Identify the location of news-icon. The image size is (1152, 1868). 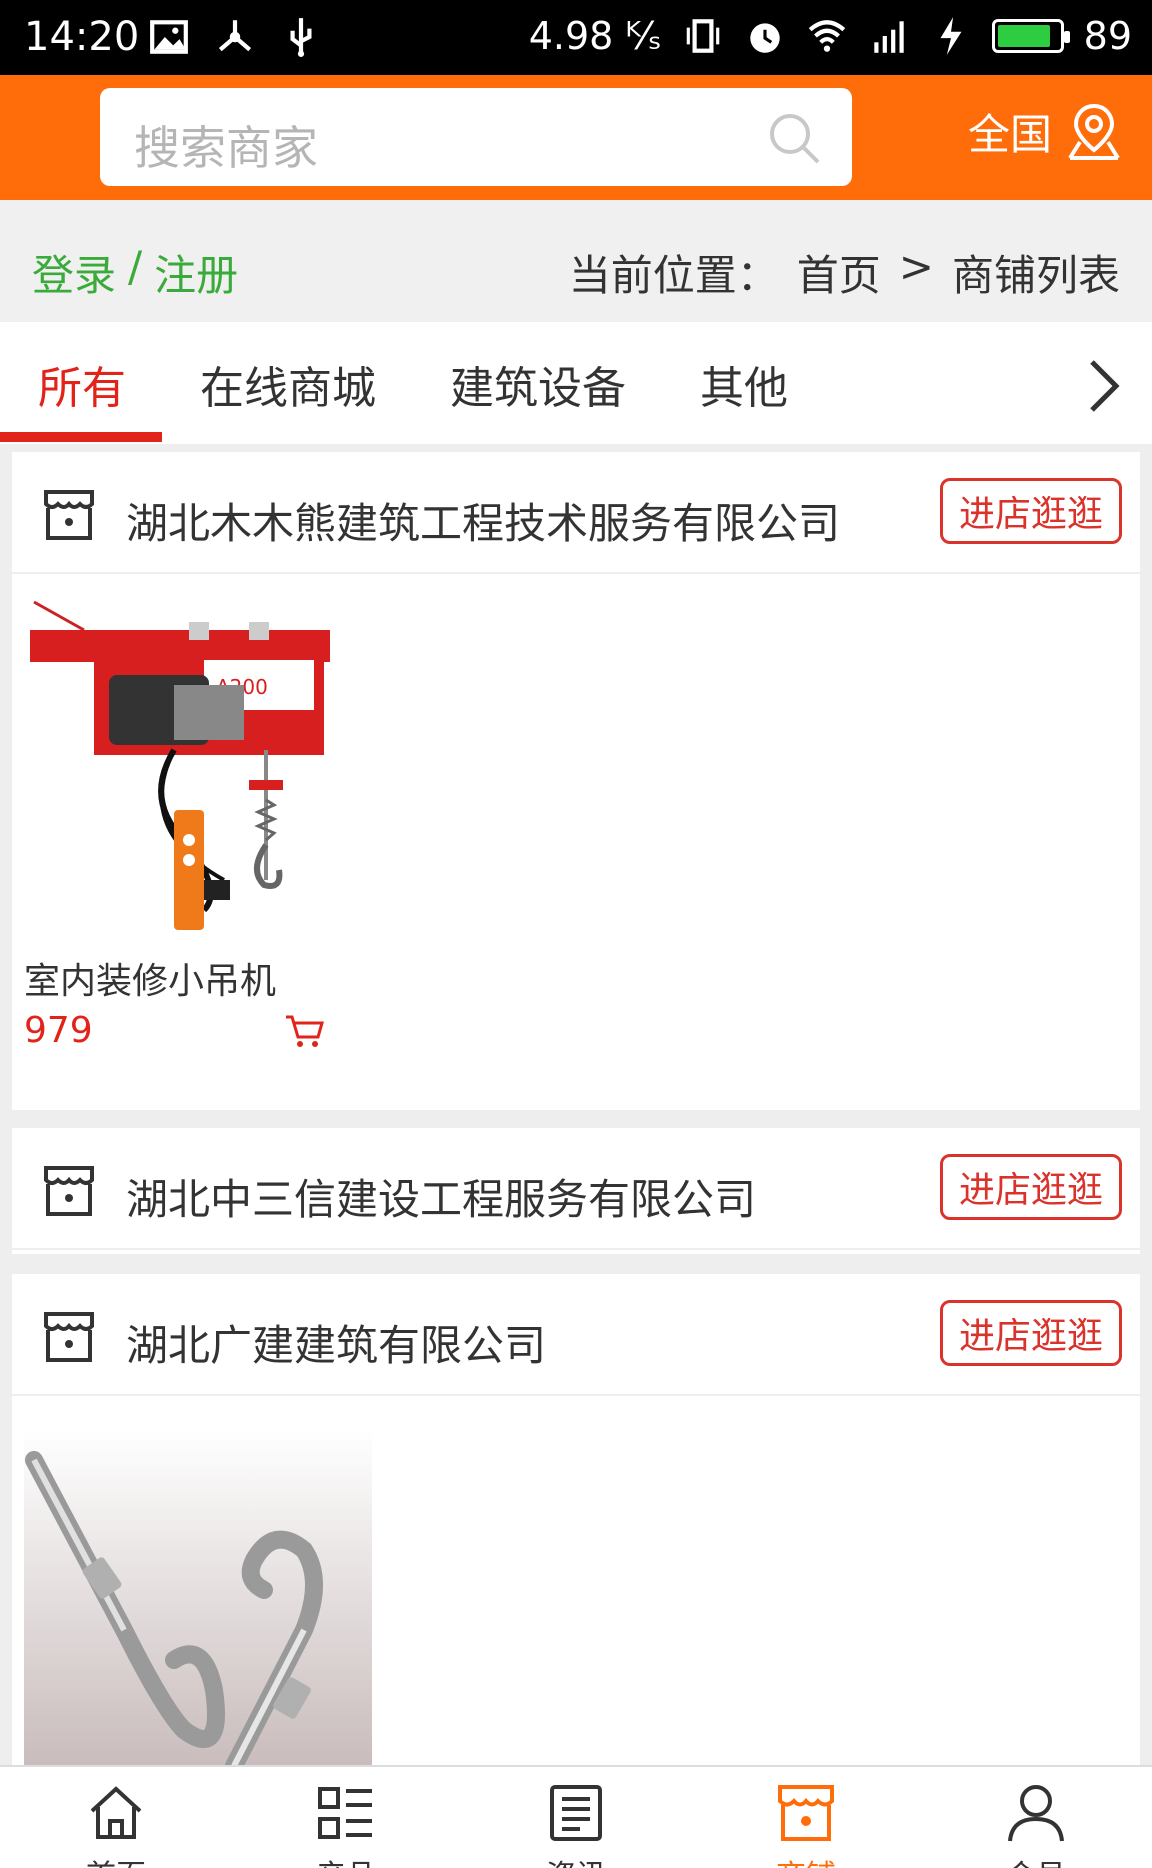
(576, 1813).